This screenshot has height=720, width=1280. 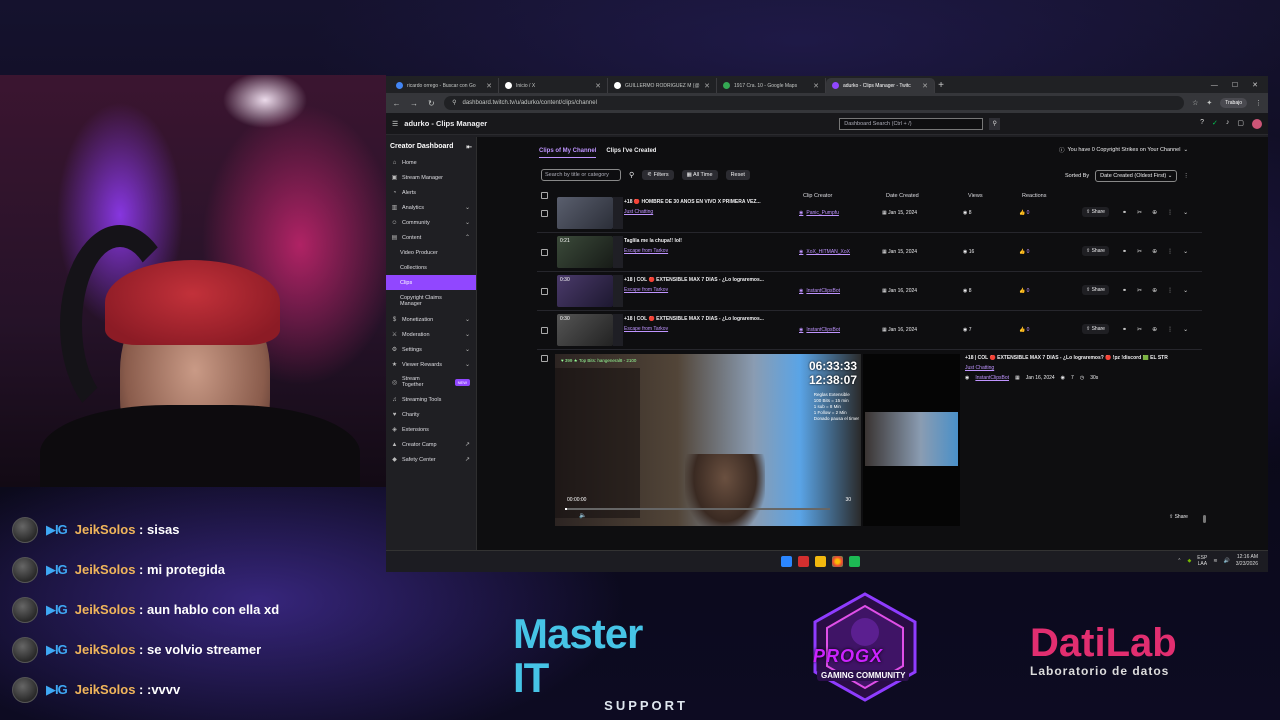 What do you see at coordinates (431, 177) in the screenshot?
I see `sidebar-item-stream-manager: ▣ Stream Manager` at bounding box center [431, 177].